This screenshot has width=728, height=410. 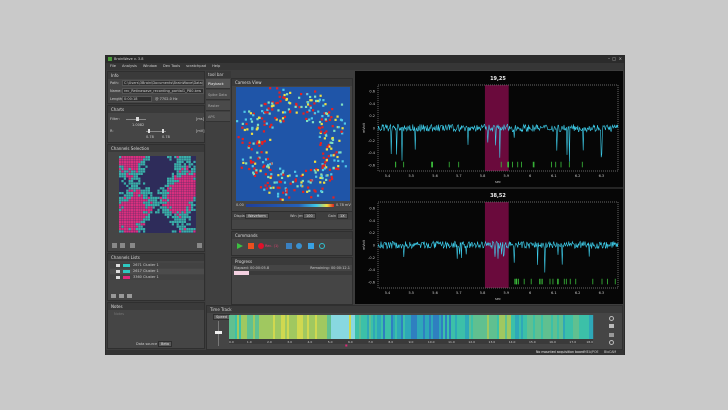 I want to click on grid-icon, so click(x=114, y=245).